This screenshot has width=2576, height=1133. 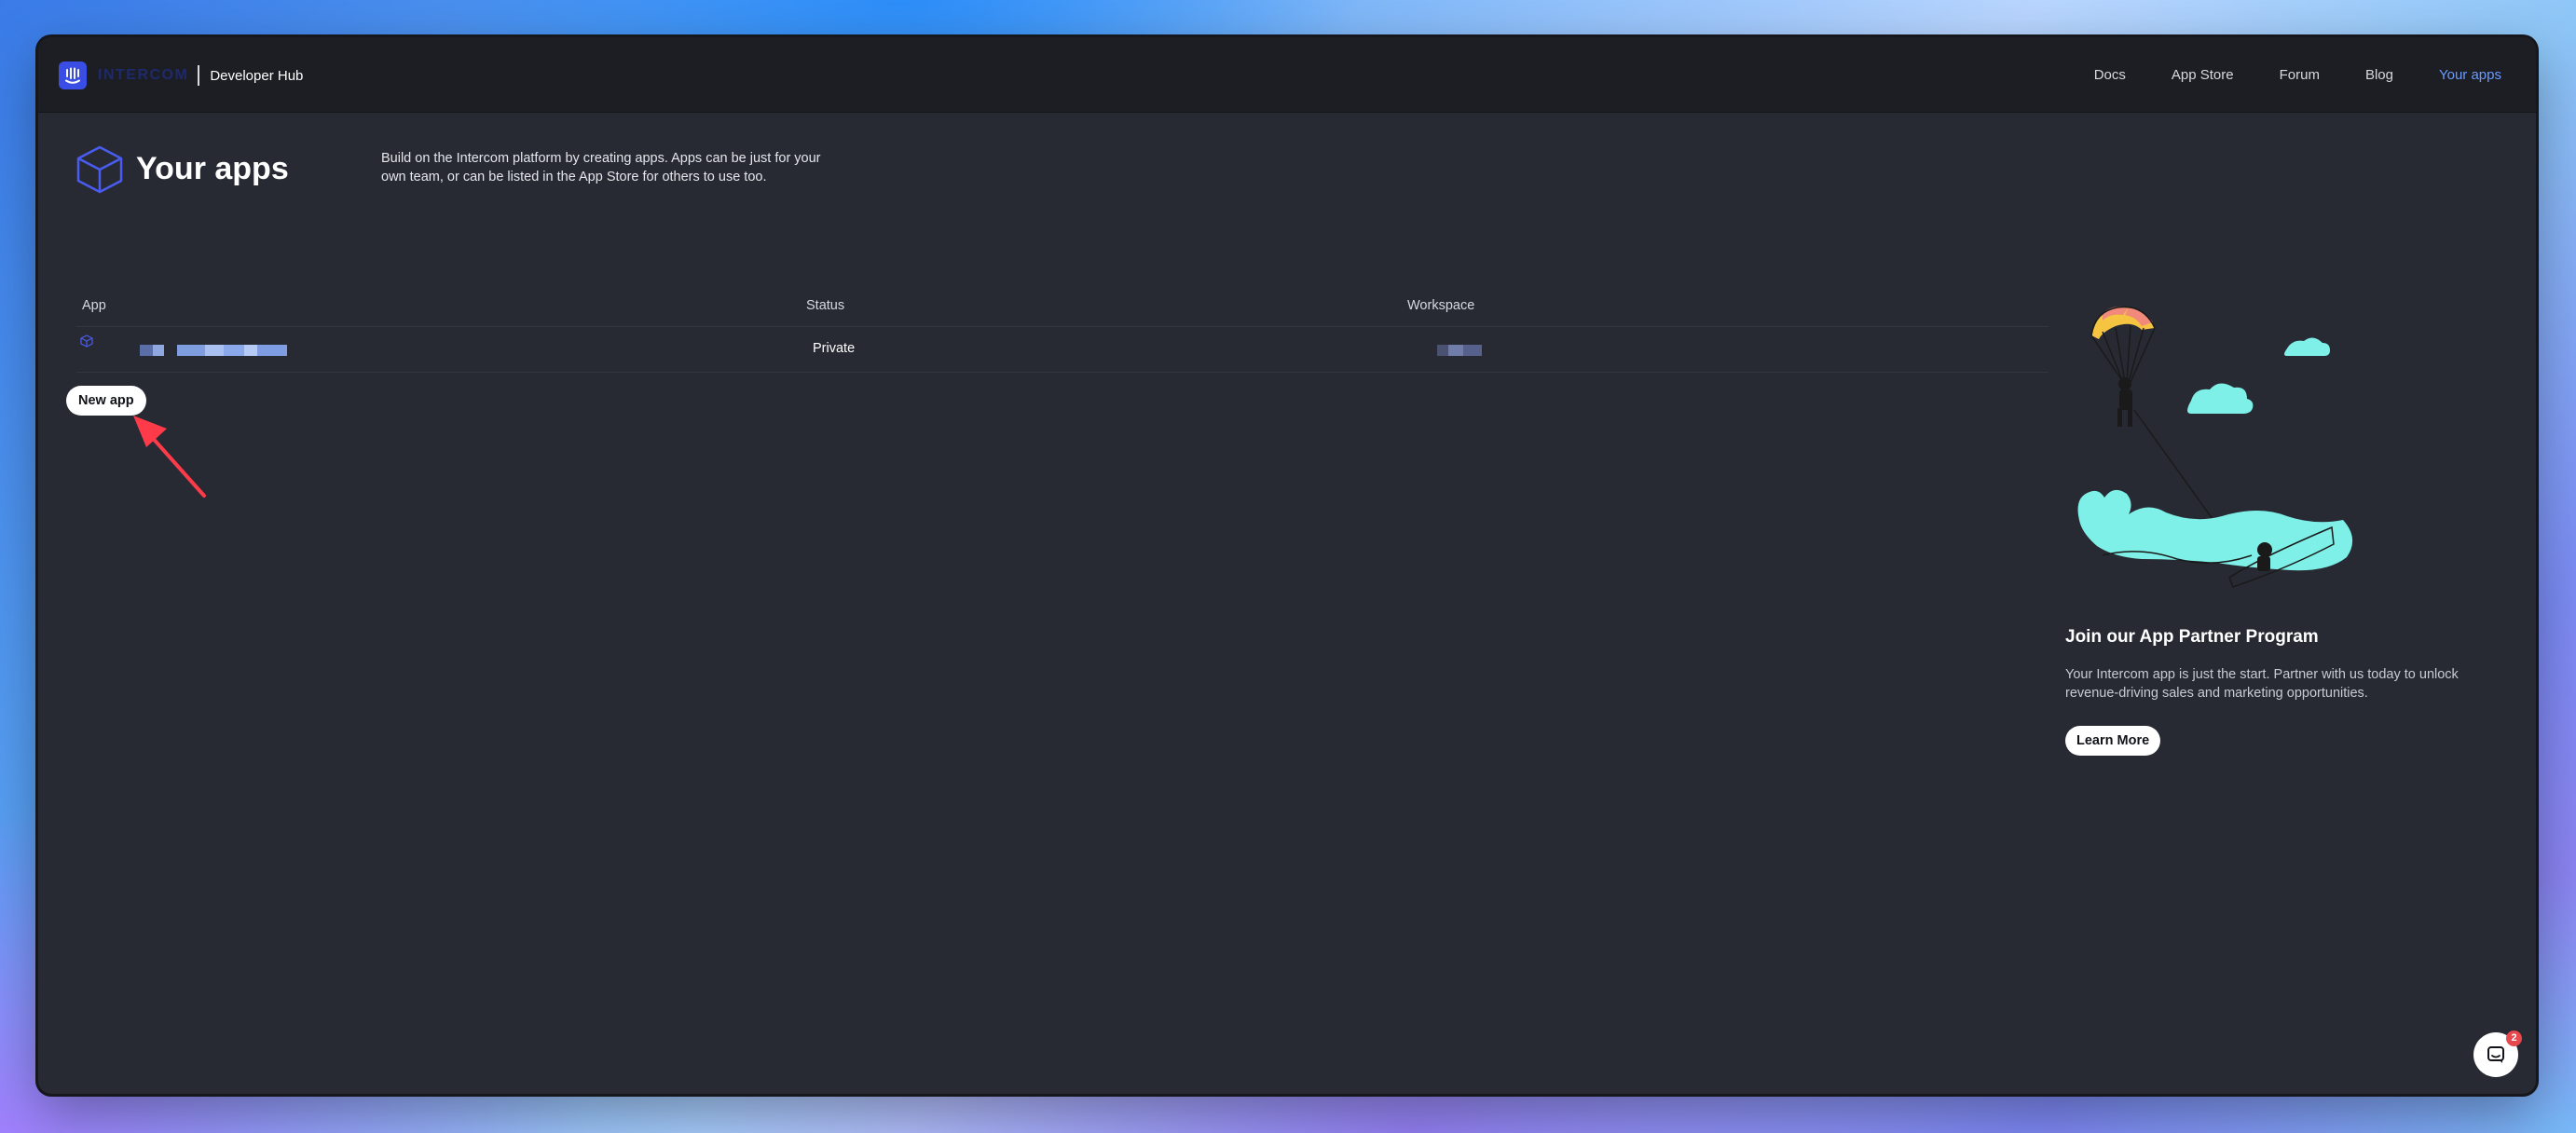 What do you see at coordinates (825, 305) in the screenshot?
I see `column-header-status: Status` at bounding box center [825, 305].